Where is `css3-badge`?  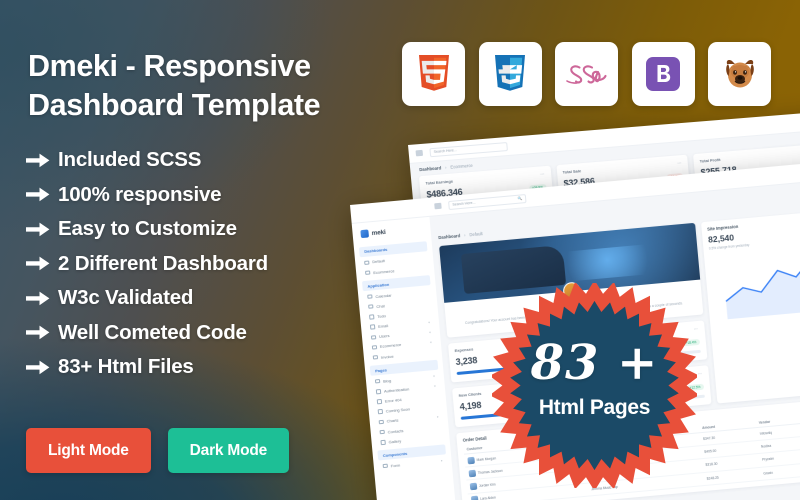
css3-badge is located at coordinates (510, 74).